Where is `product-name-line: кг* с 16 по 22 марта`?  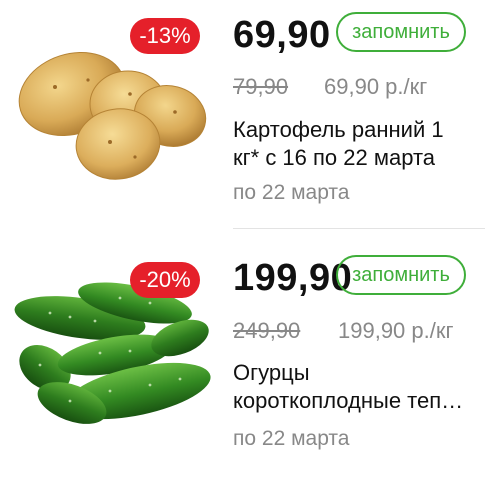
product-name-line: кг* с 16 по 22 марта is located at coordinates (334, 157).